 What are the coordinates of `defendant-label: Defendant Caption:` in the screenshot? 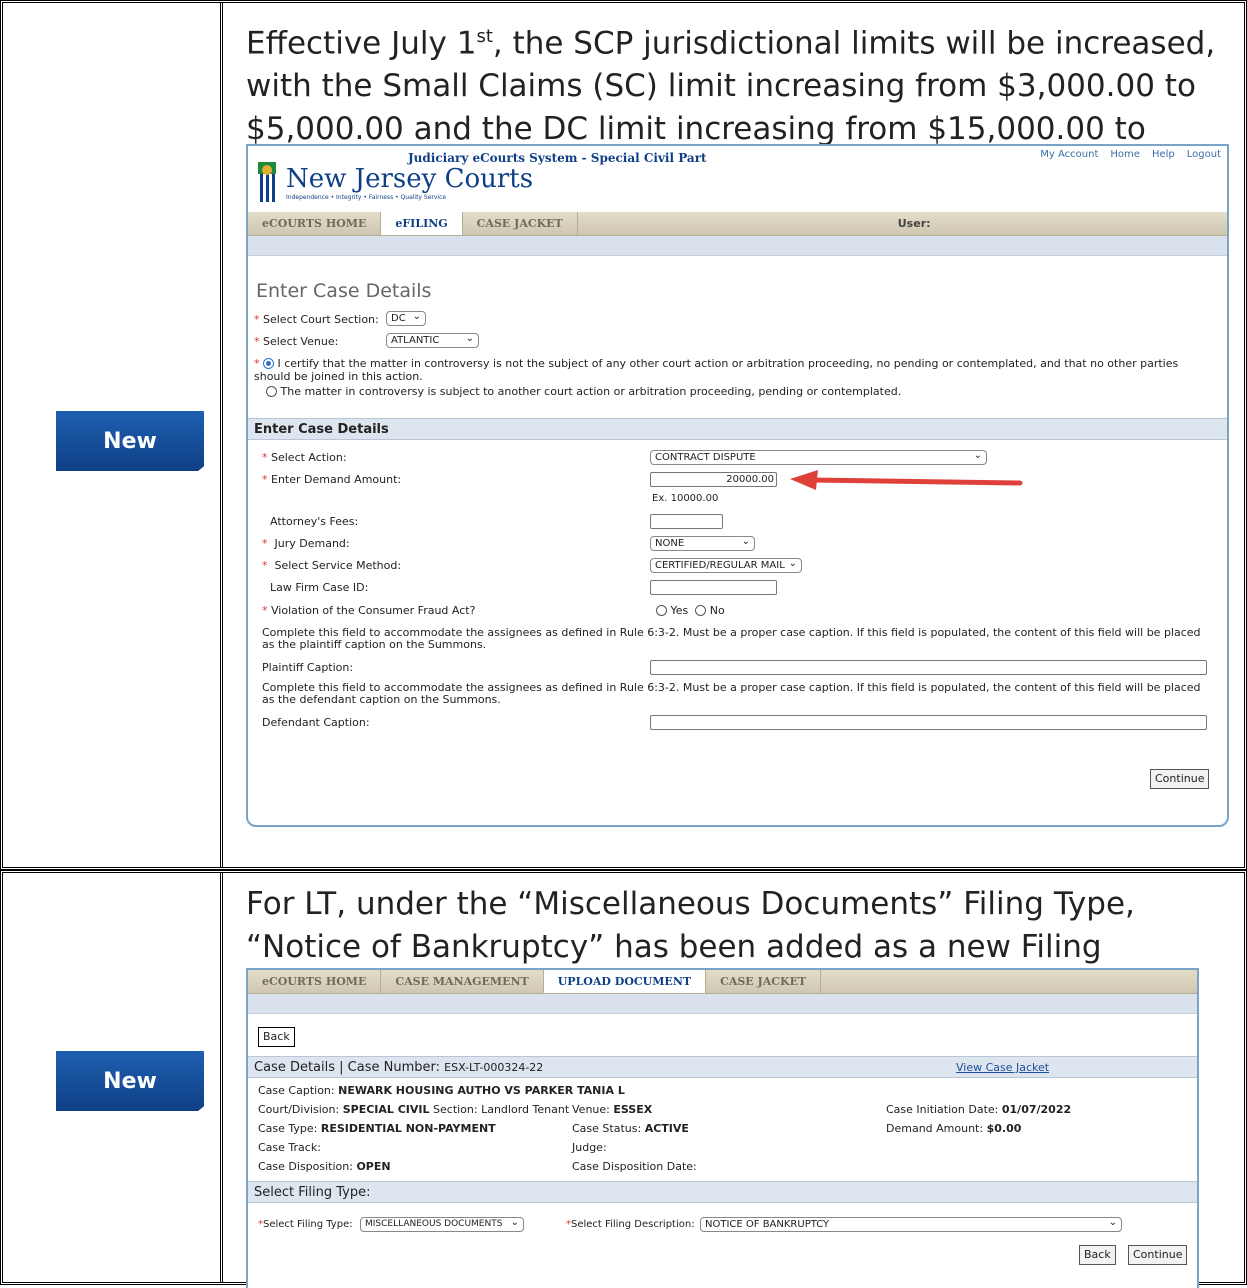 It's located at (316, 722).